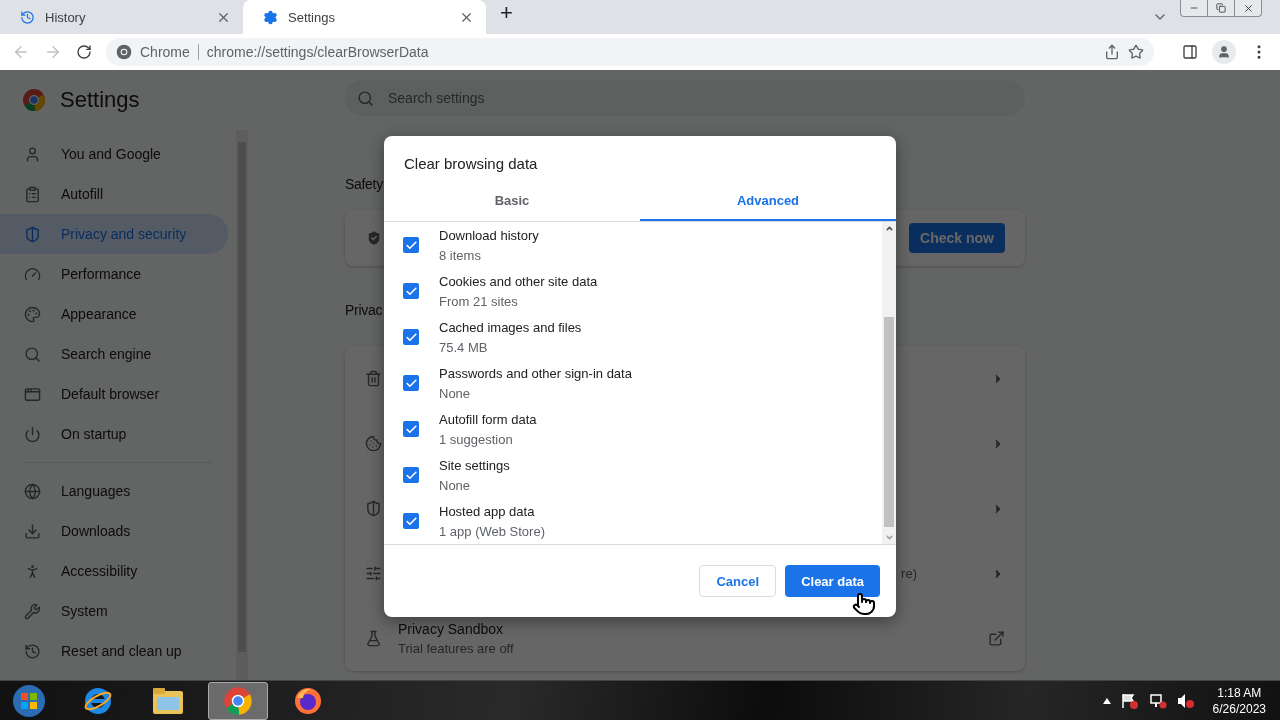  I want to click on dialog-title: Clear browsing data, so click(471, 164).